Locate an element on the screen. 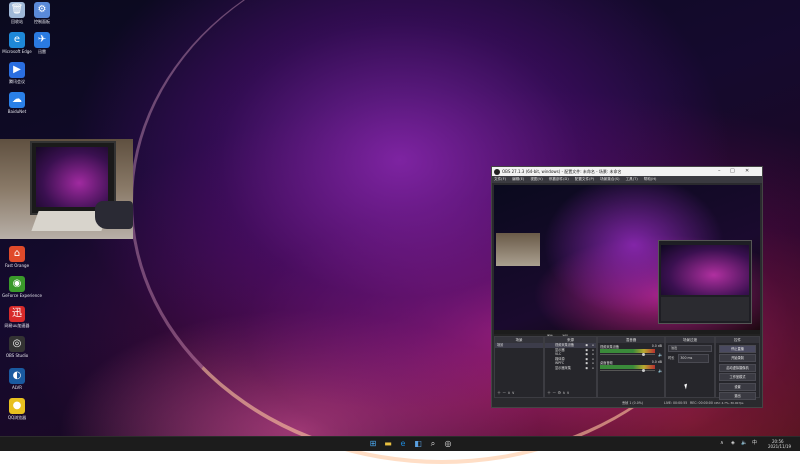 The width and height of the screenshot is (800, 464). volume-icon: 🔈 is located at coordinates (744, 443).